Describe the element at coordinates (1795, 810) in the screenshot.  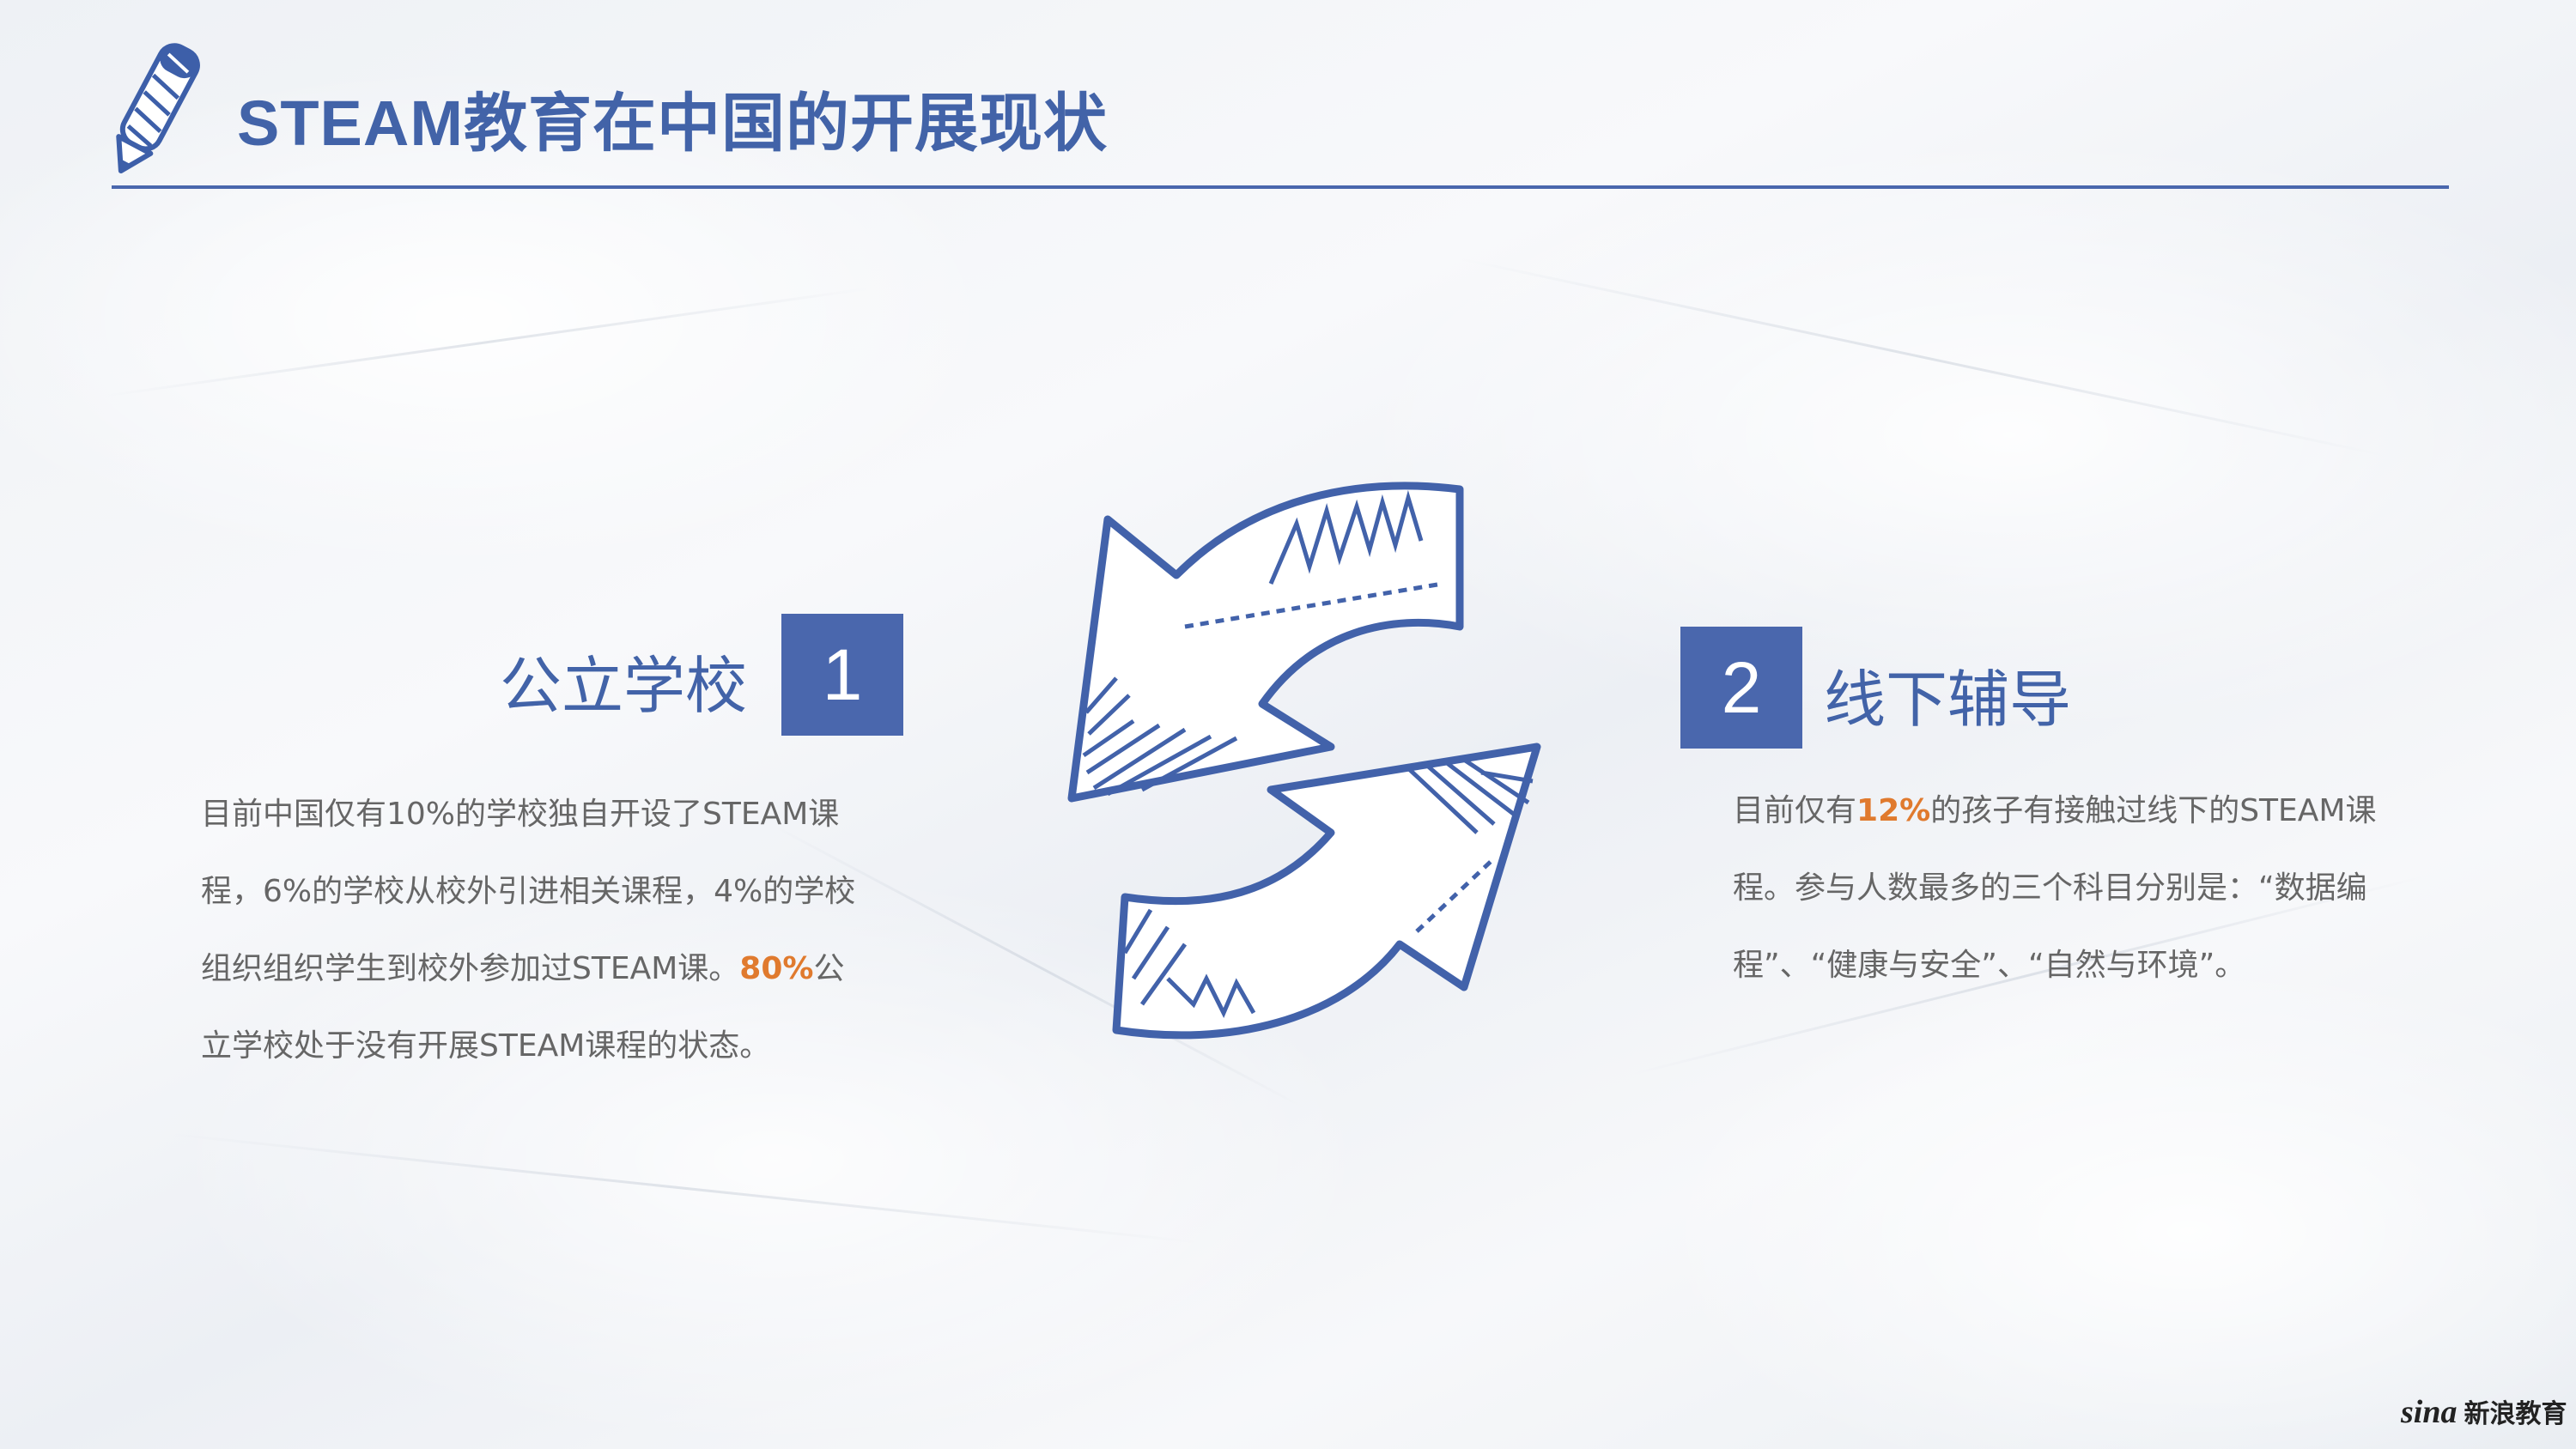
I see `right-text-part1: 目前仅有` at that location.